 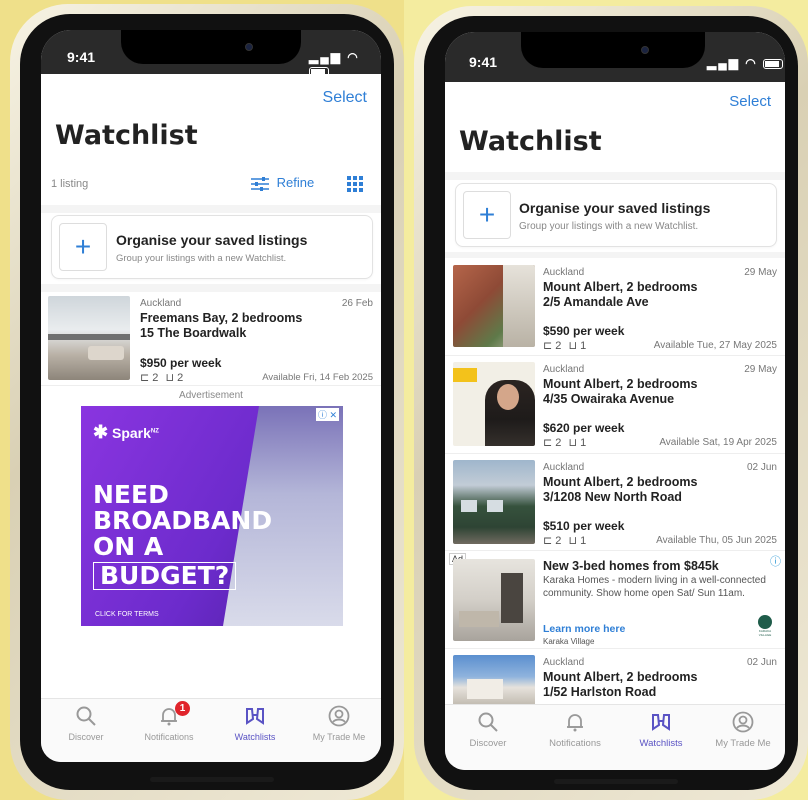 I want to click on karaka-logo: KARAKA VILLAGE, so click(x=765, y=626).